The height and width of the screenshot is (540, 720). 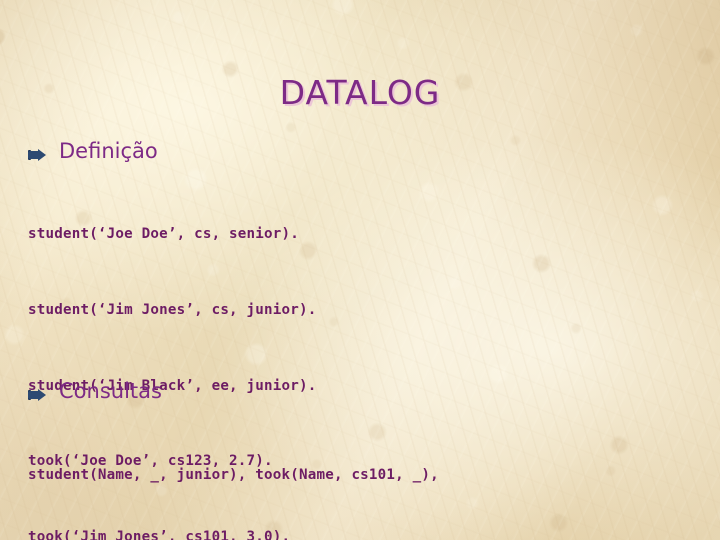 What do you see at coordinates (360, 92) in the screenshot?
I see `slide-title: DATALOG` at bounding box center [360, 92].